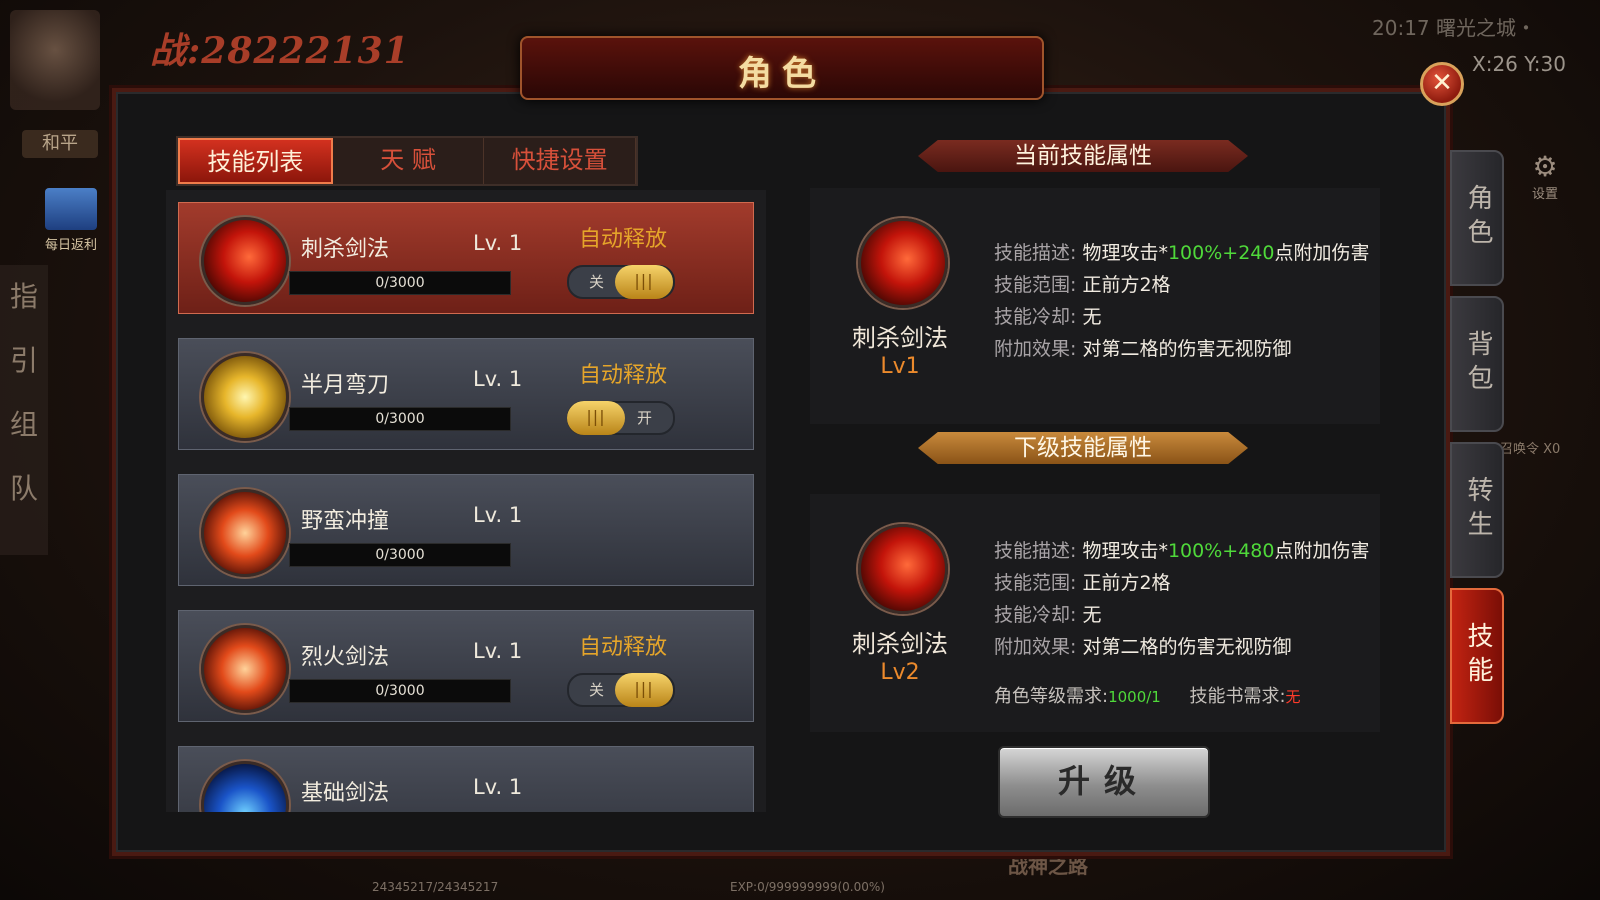 Image resolution: width=1600 pixels, height=900 pixels. Describe the element at coordinates (245, 397) in the screenshot. I see `half-moon-icon` at that location.